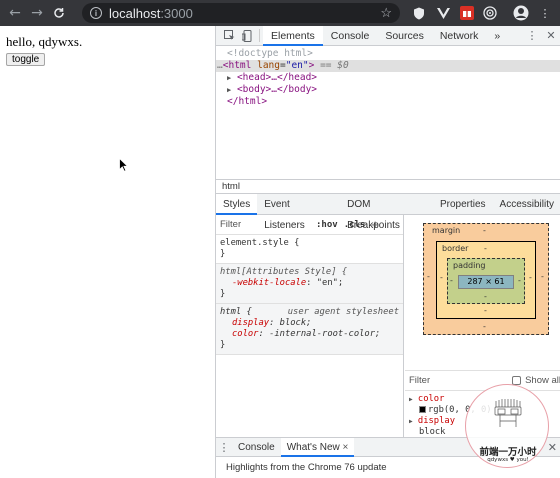 Image resolution: width=560 pixels, height=478 pixels. What do you see at coordinates (355, 225) in the screenshot?
I see `cls-toggle: .cls` at bounding box center [355, 225].